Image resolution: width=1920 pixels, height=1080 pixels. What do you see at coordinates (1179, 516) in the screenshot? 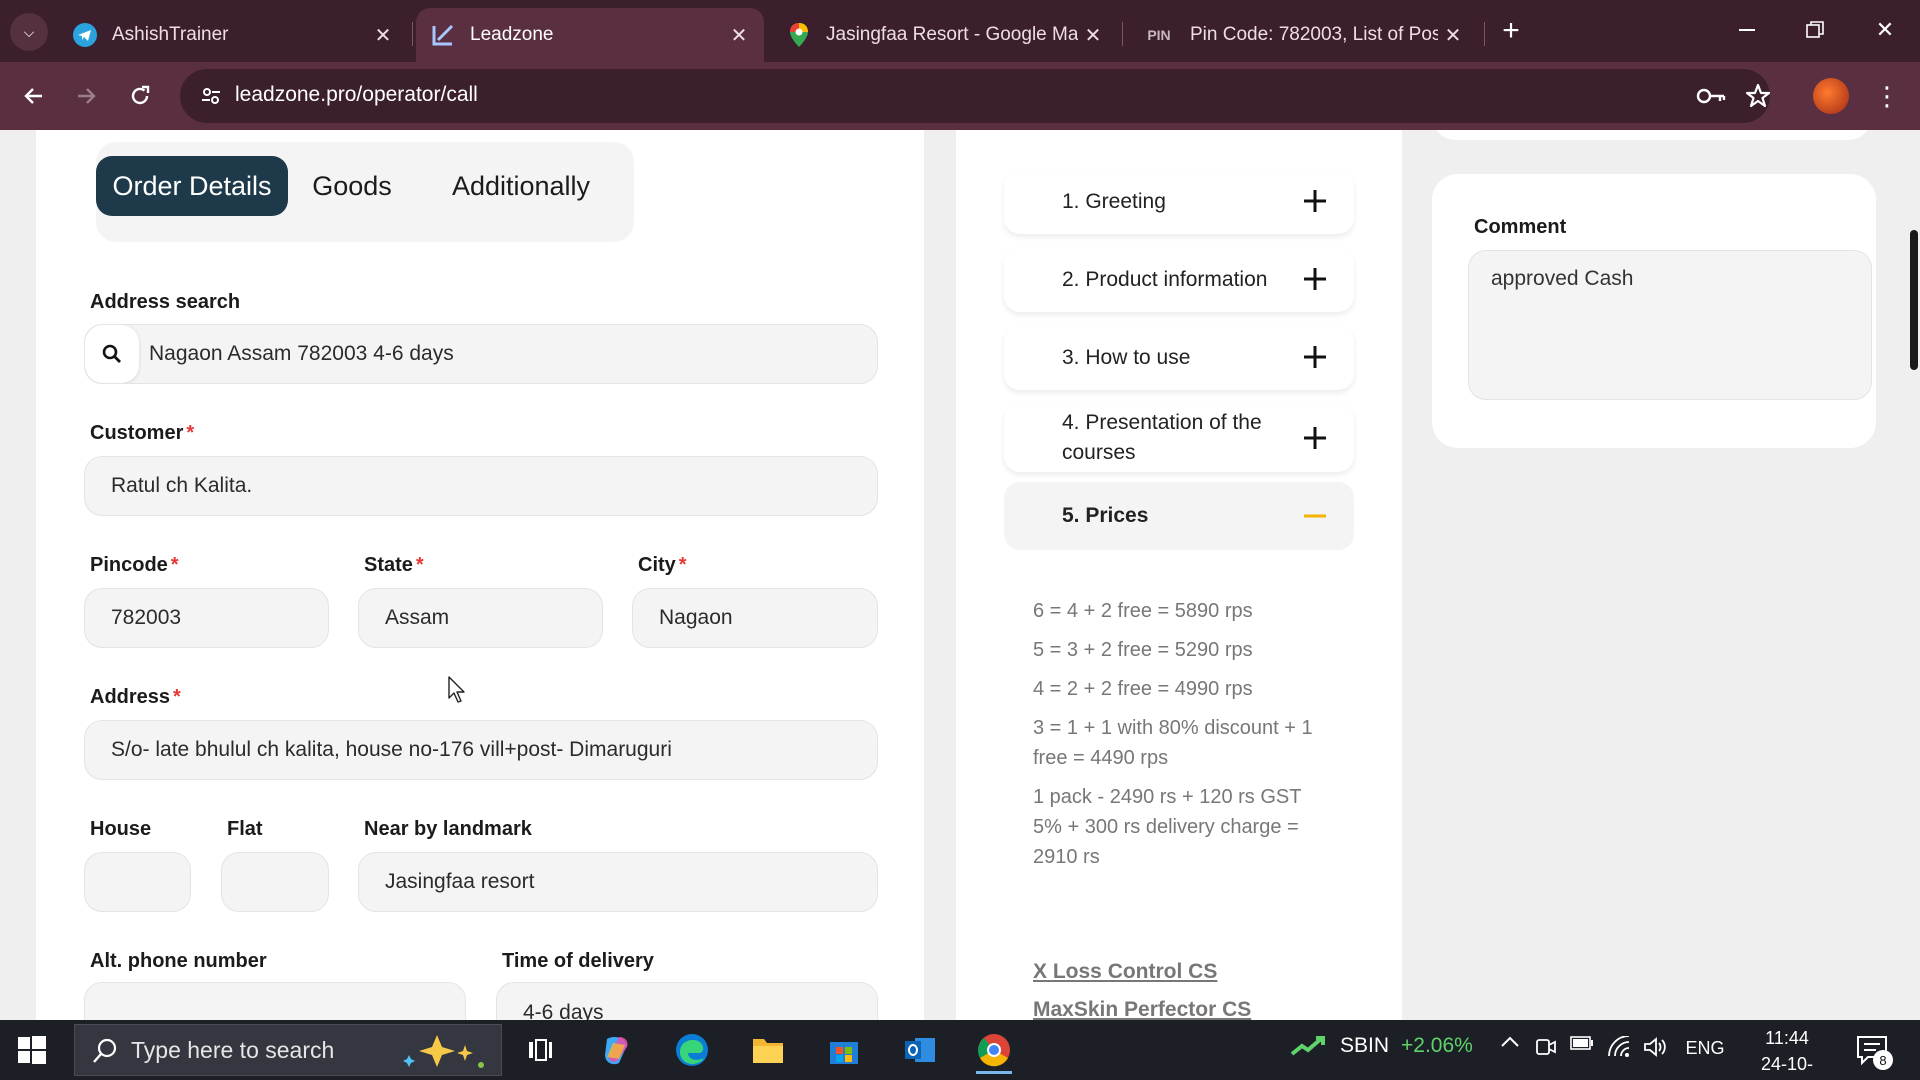
I see `script-section-prices: 5. Prices` at bounding box center [1179, 516].